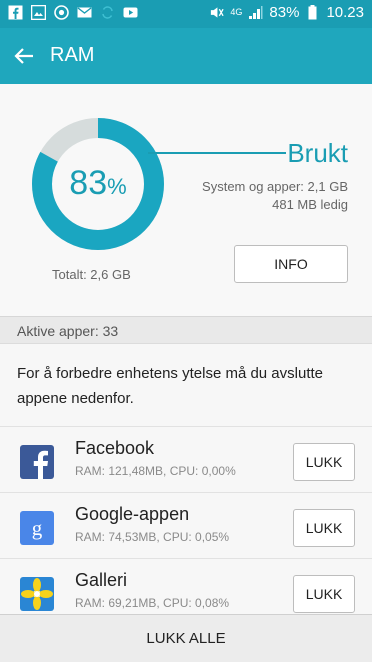 This screenshot has width=372, height=662. What do you see at coordinates (152, 603) in the screenshot?
I see `app-usage: RAM: 69,21MB, CPU: 0,08%` at bounding box center [152, 603].